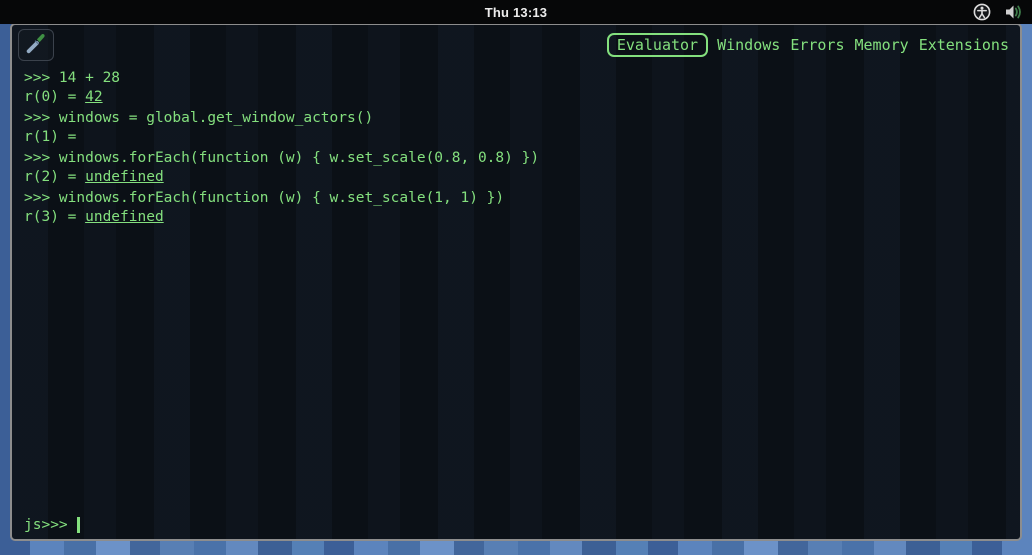  Describe the element at coordinates (657, 45) in the screenshot. I see `tab-evaluator: Evaluator` at that location.